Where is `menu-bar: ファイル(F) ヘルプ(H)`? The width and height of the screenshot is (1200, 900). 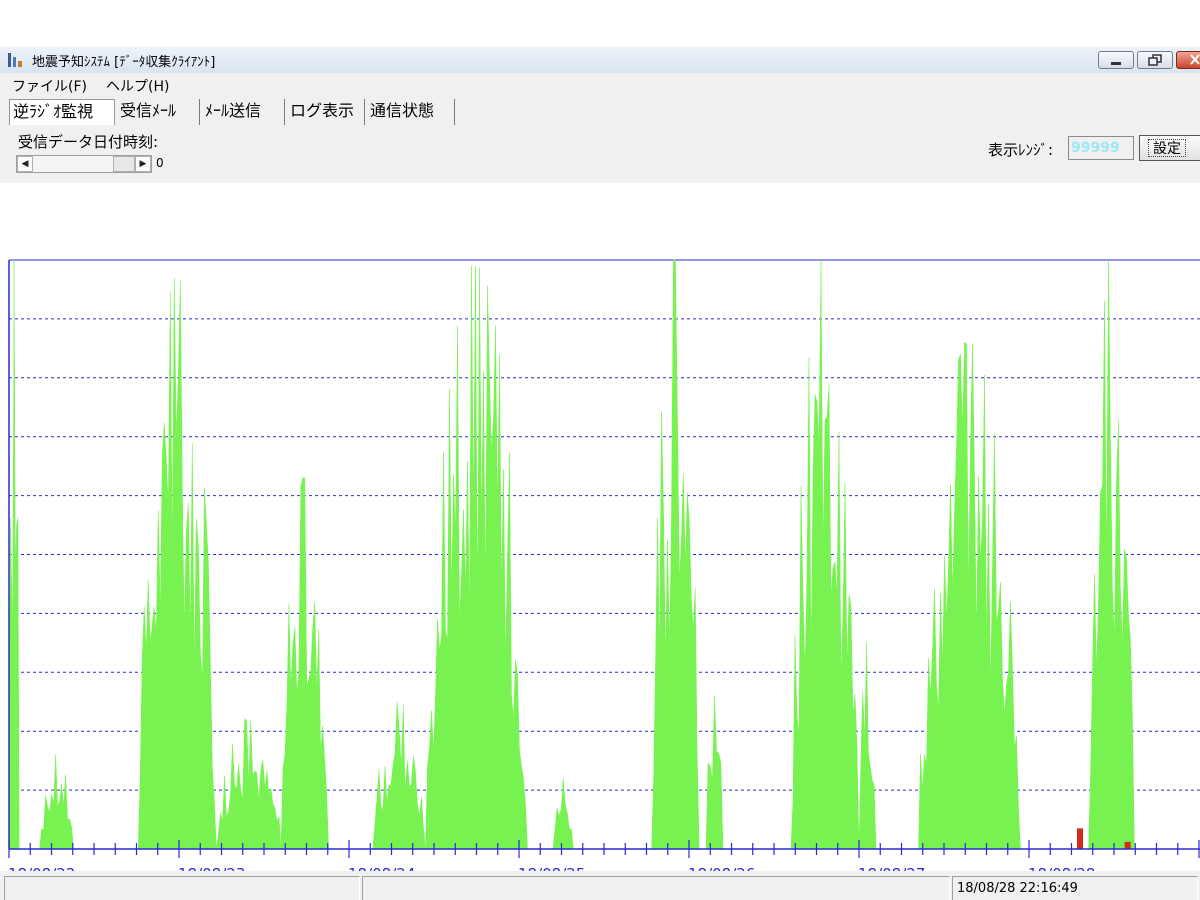 menu-bar: ファイル(F) ヘルプ(H) is located at coordinates (600, 85).